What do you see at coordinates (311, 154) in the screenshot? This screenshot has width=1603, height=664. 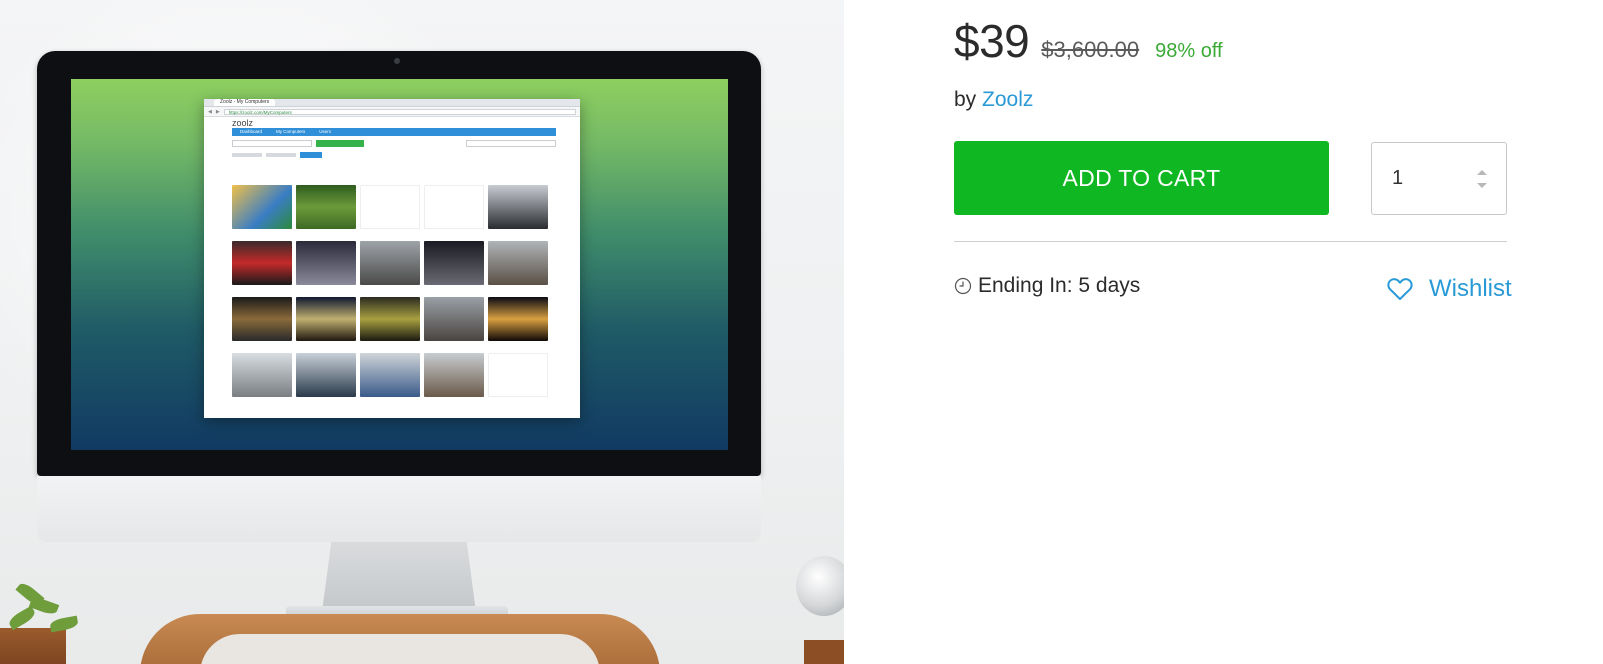 I see `mockup-crumb-active` at bounding box center [311, 154].